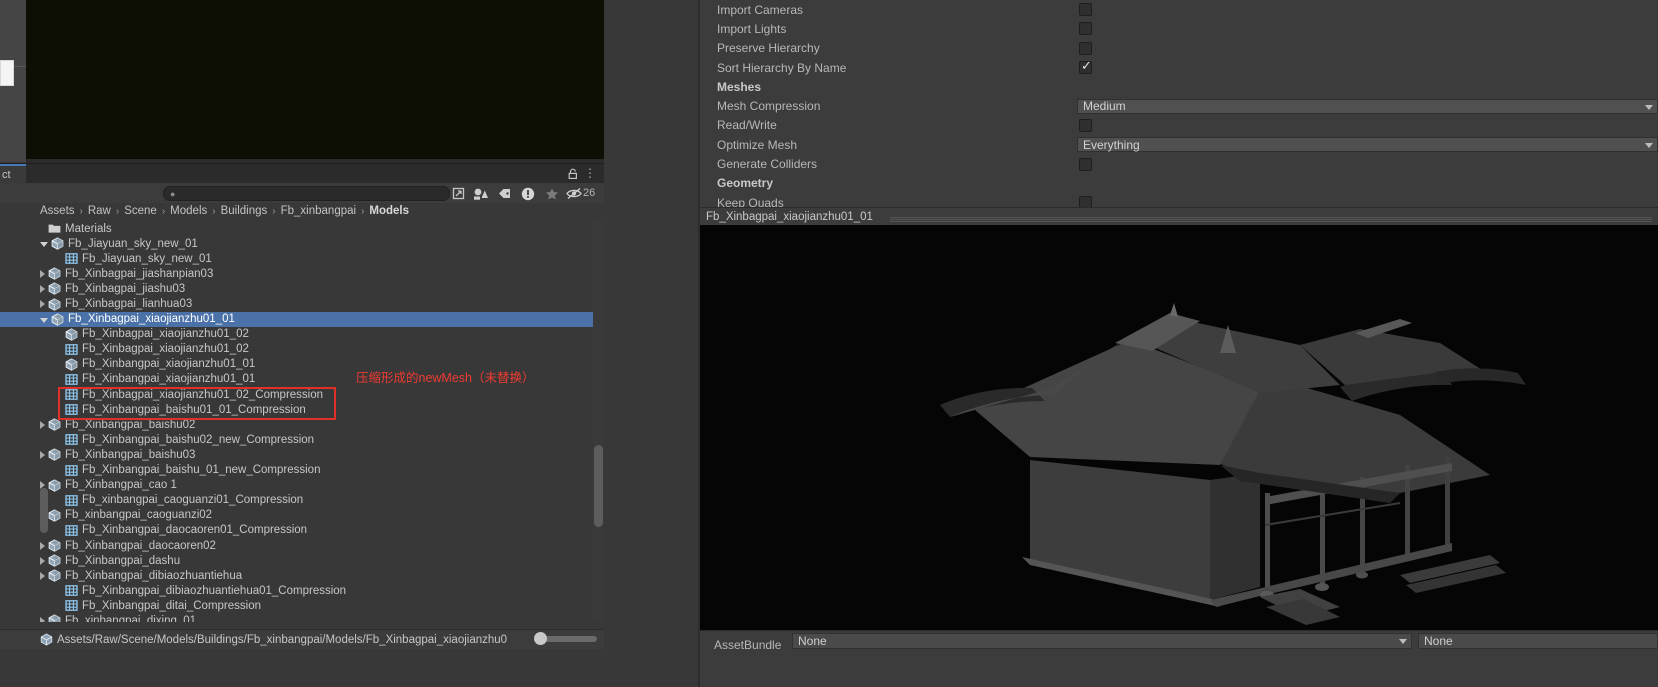 Image resolution: width=1658 pixels, height=687 pixels. I want to click on tree-row: Fb_Xinbagpai_lianhua03, so click(302, 303).